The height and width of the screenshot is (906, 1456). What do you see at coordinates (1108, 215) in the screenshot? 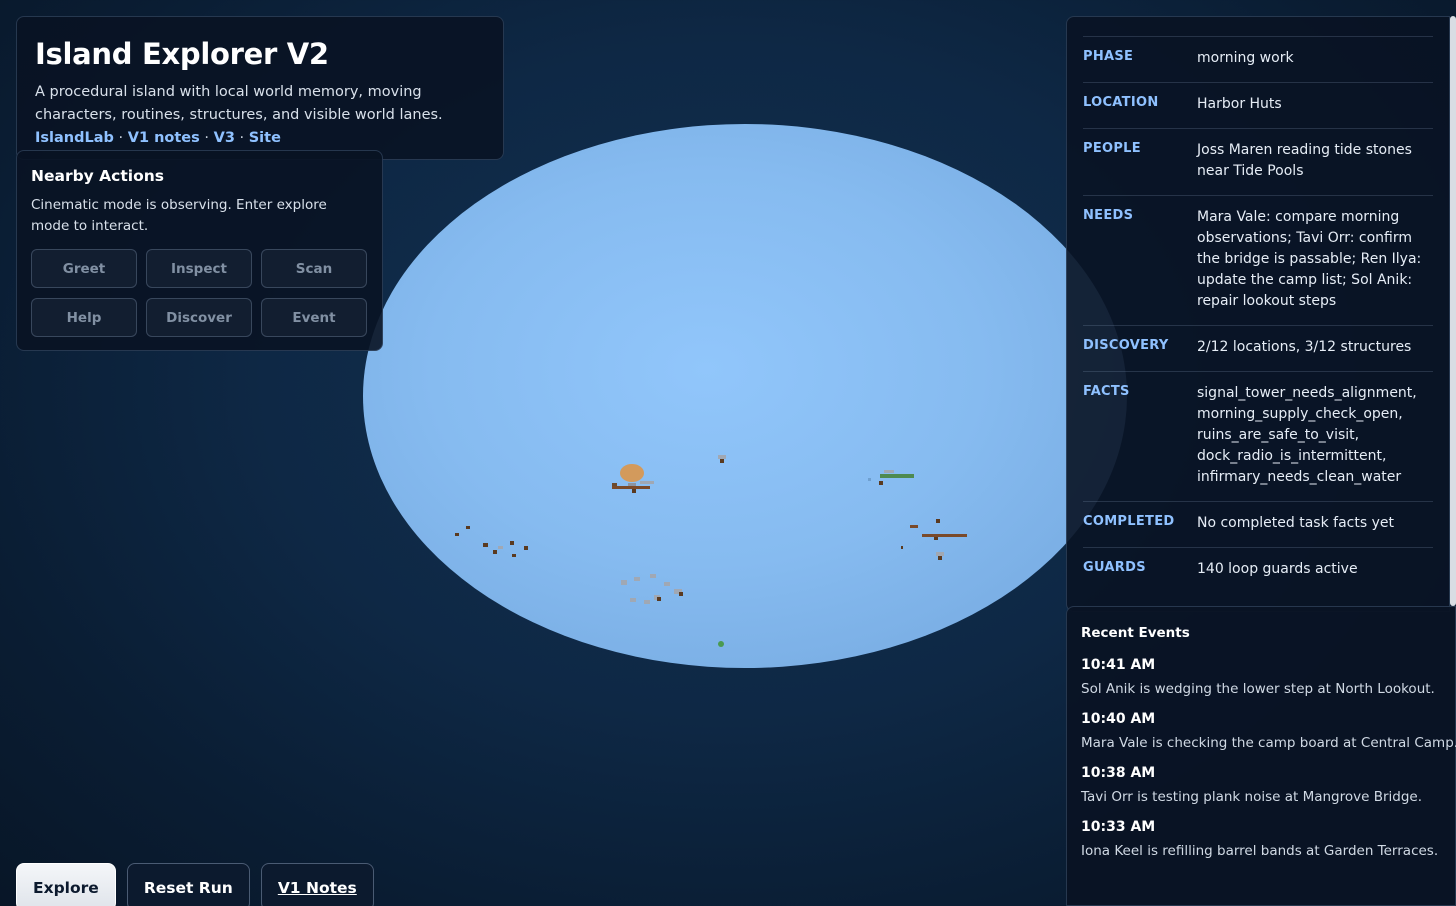
I see `status-key: NEEDS` at bounding box center [1108, 215].